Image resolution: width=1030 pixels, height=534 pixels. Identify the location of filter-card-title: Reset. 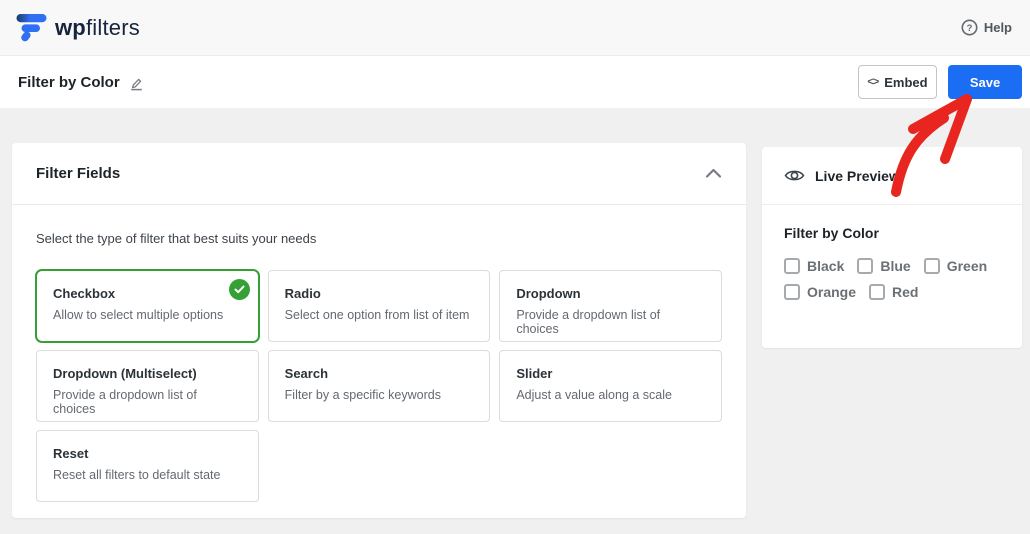
(71, 453).